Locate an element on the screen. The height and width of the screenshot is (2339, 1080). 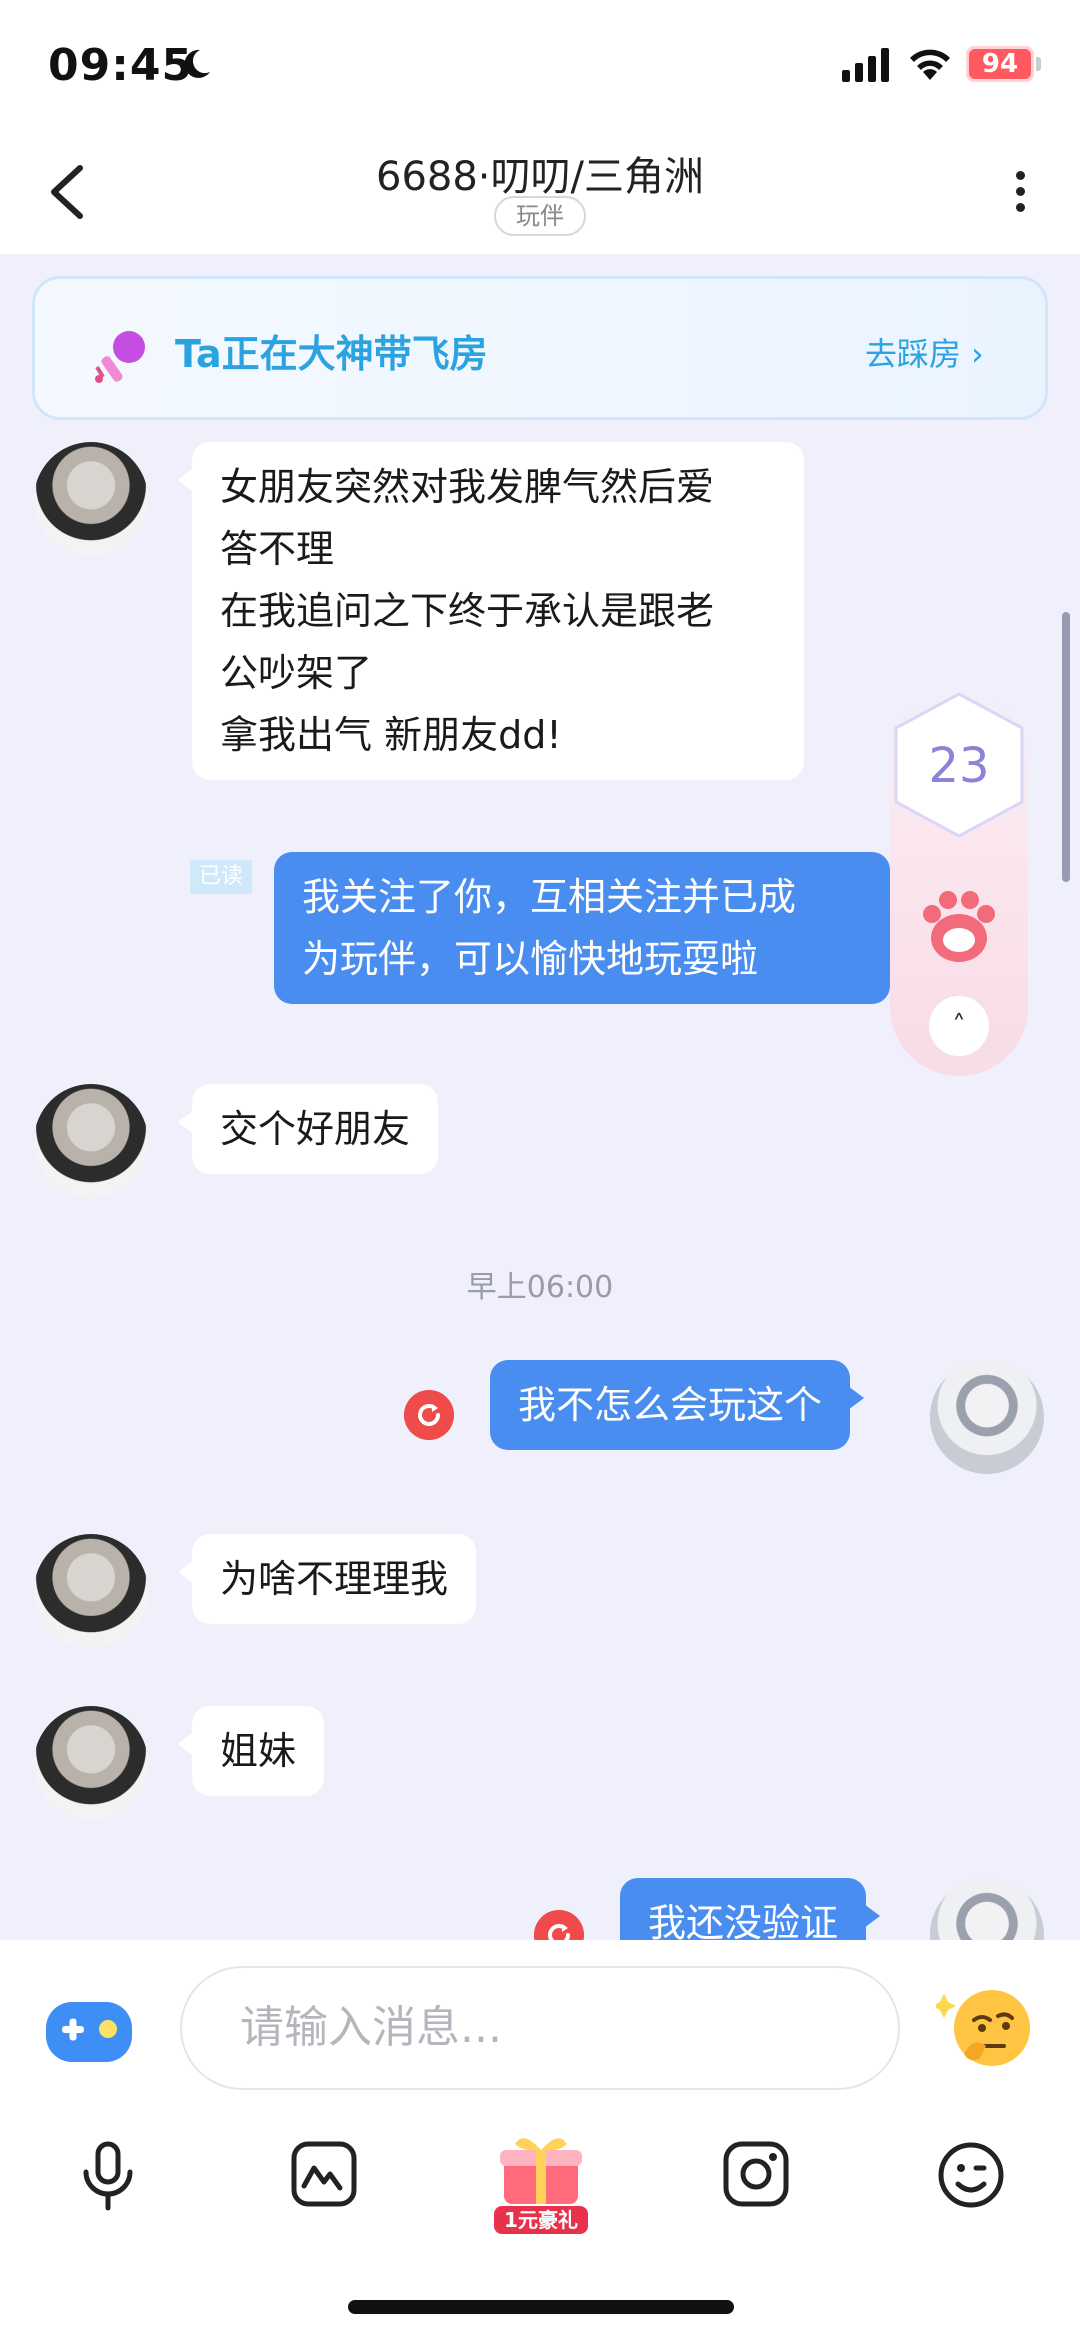
thinking-emoji-icon is located at coordinates (988, 2028).